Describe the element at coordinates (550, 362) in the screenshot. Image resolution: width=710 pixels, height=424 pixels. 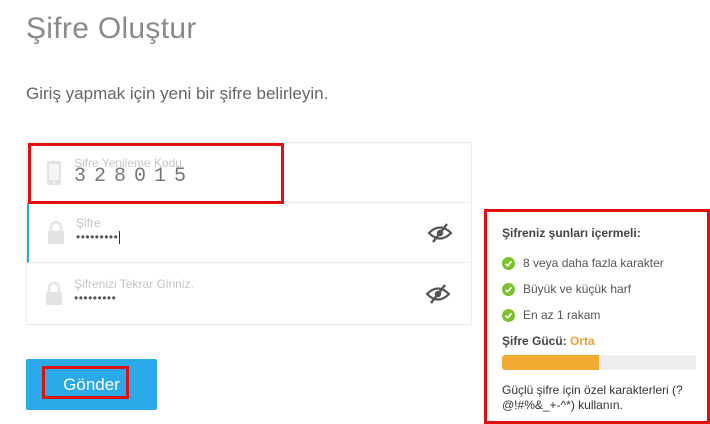
I see `strength-bar-fill` at that location.